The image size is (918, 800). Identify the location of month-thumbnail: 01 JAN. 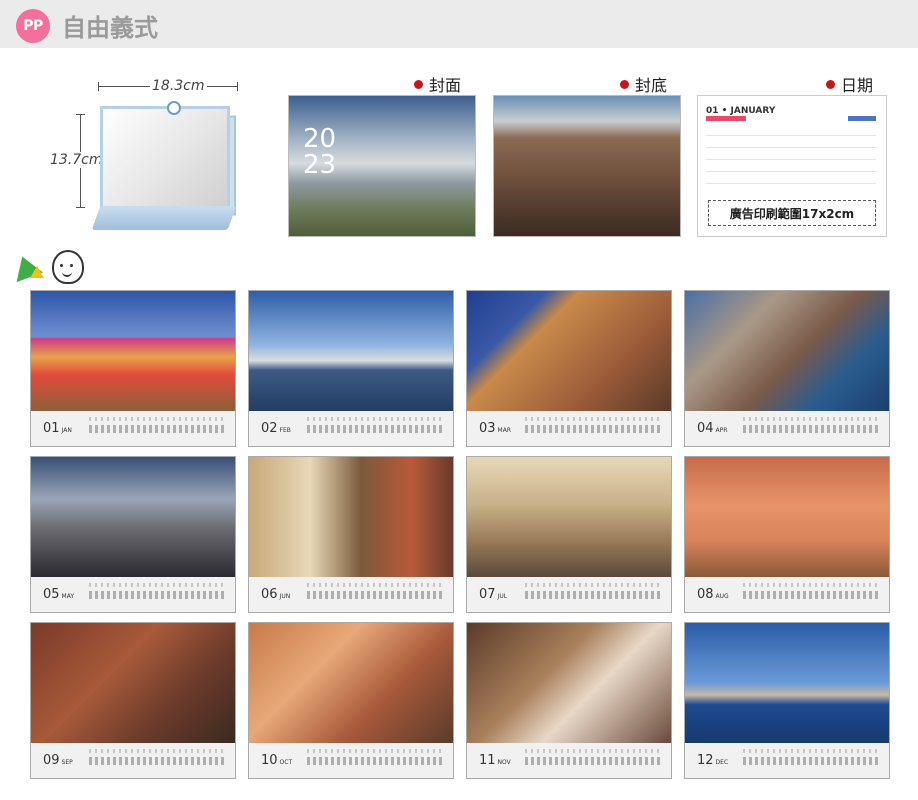
(133, 368).